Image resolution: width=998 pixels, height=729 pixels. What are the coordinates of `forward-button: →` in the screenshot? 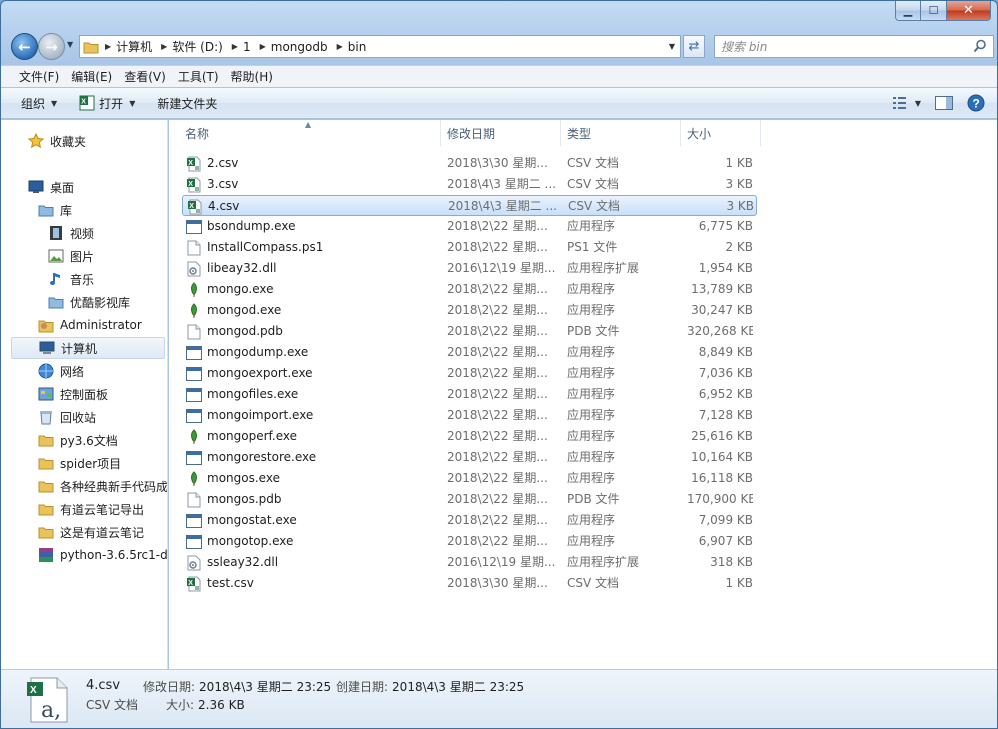 It's located at (51, 46).